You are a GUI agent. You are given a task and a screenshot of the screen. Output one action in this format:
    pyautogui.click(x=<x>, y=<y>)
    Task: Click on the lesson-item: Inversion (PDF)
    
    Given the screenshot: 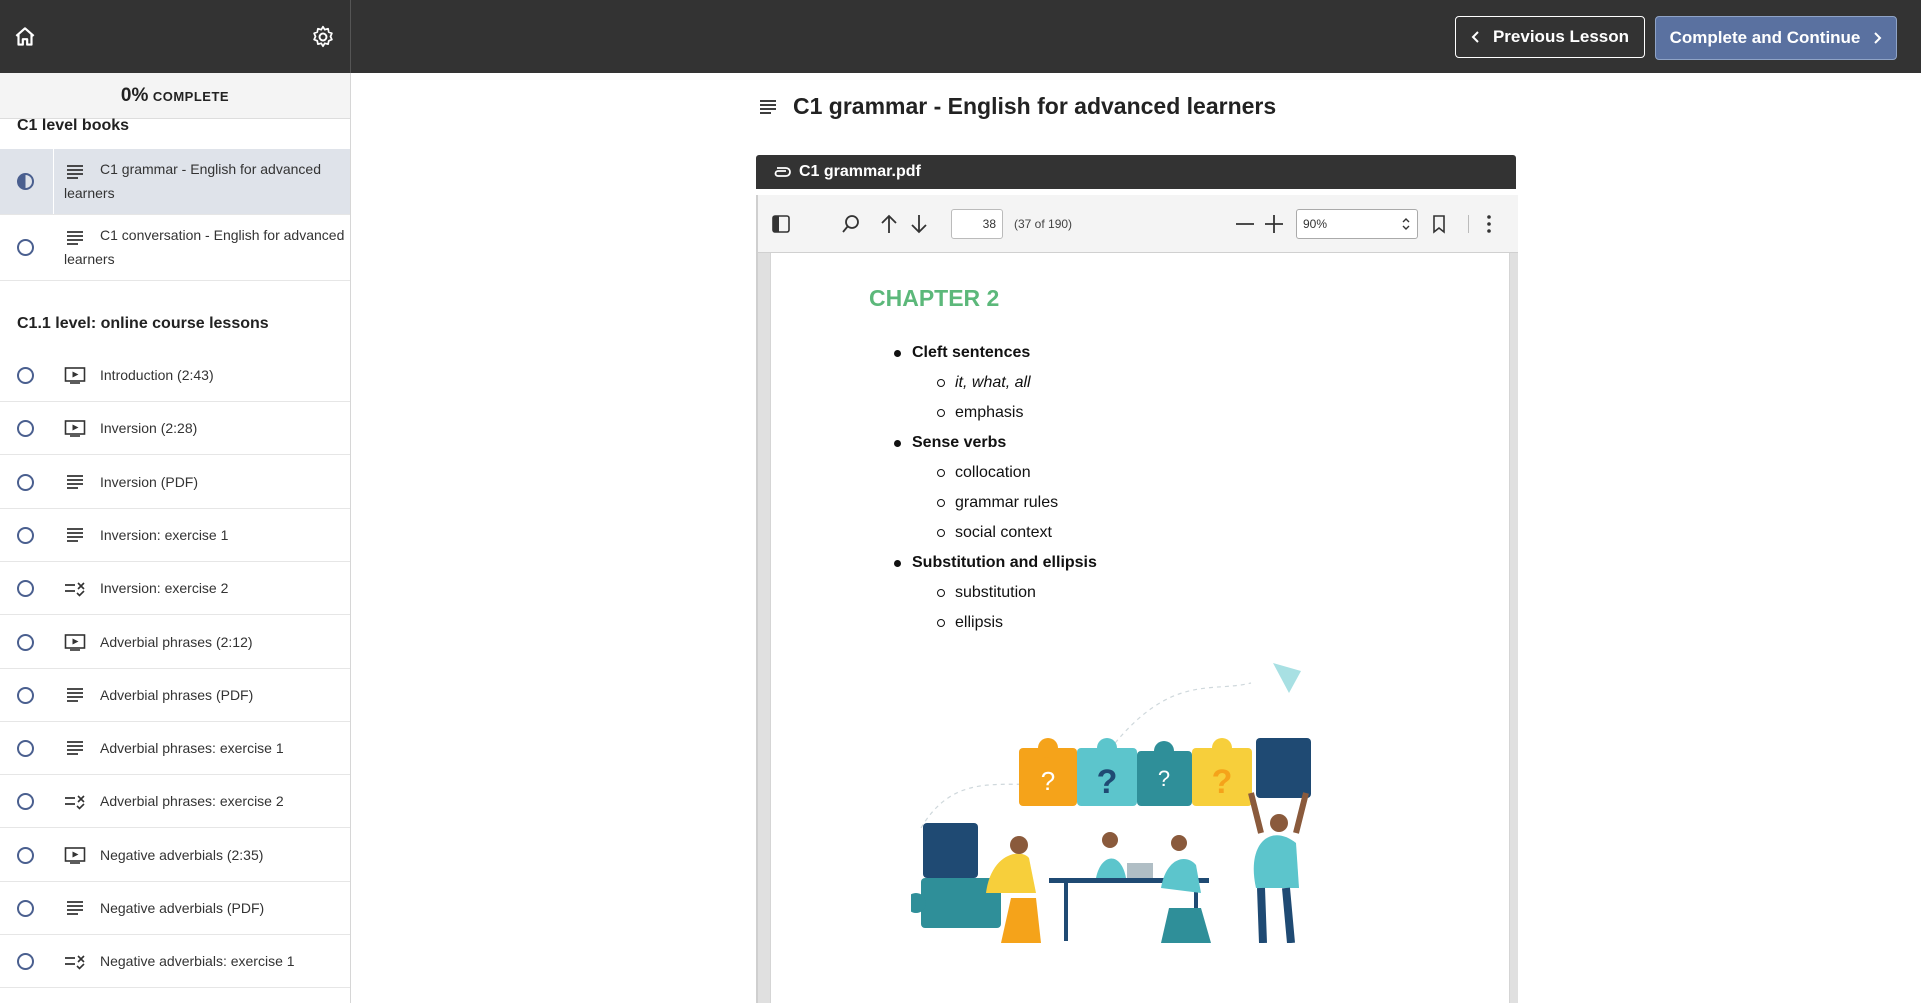 What is the action you would take?
    pyautogui.click(x=175, y=482)
    